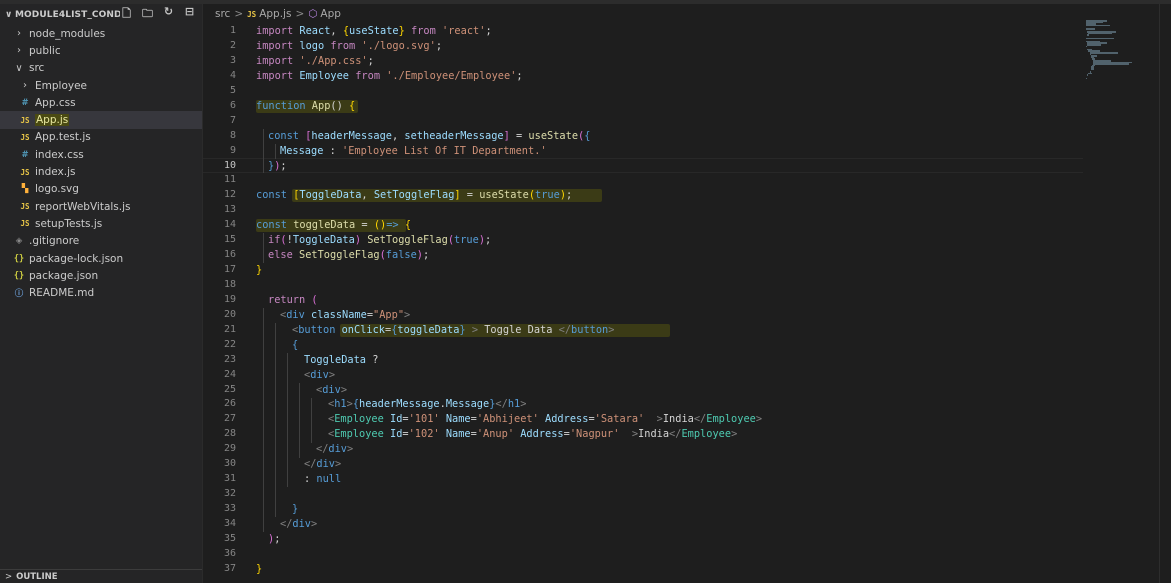  I want to click on code-line: 13, so click(643, 210).